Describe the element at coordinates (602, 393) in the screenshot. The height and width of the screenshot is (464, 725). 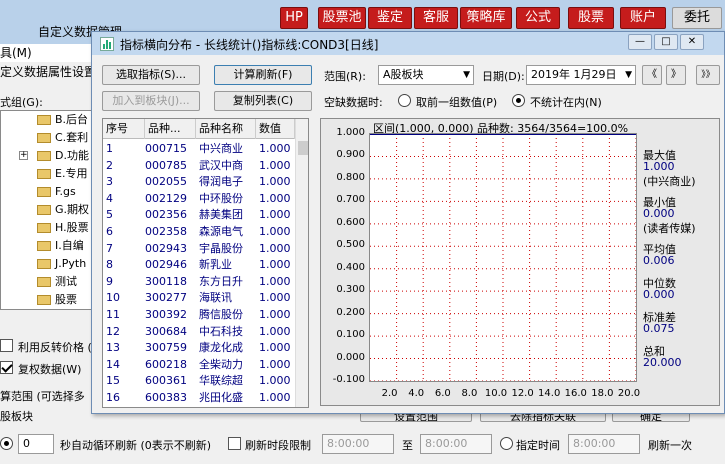
I see `x-tick-label: 18.0` at that location.